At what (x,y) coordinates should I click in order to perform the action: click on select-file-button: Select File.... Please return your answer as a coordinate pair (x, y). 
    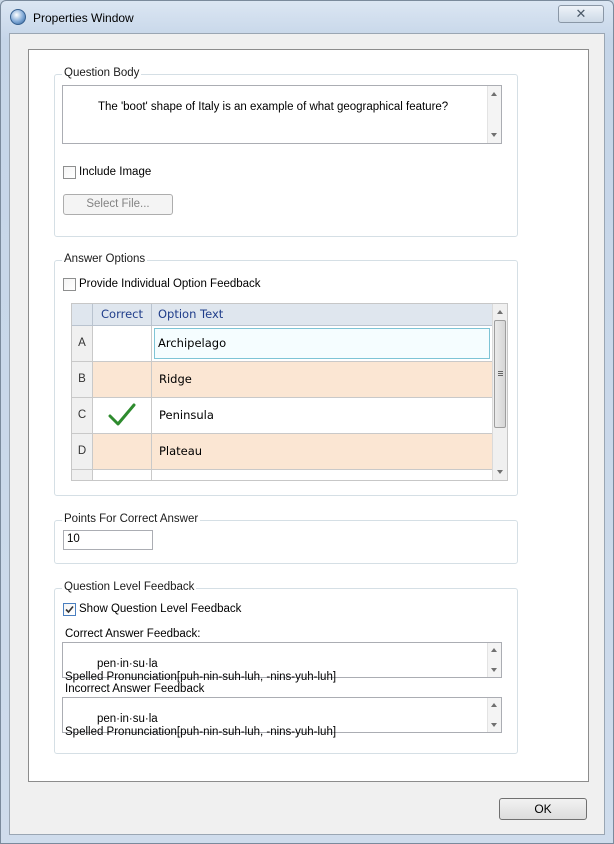
    Looking at the image, I should click on (118, 204).